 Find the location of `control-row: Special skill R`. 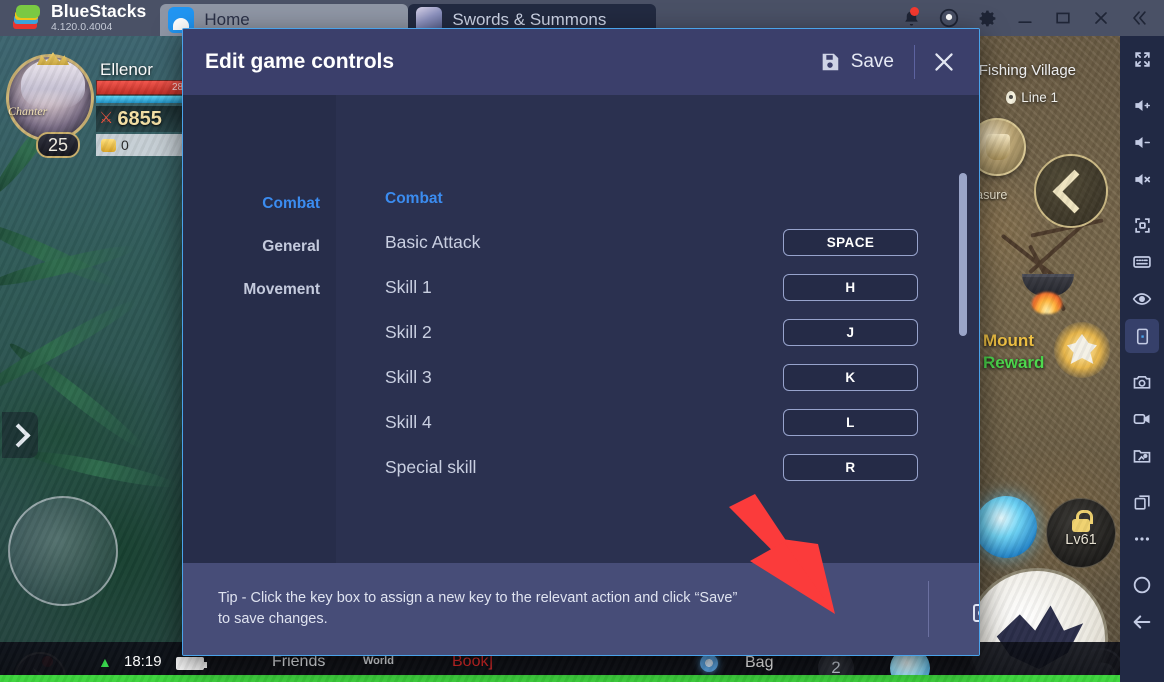

control-row: Special skill R is located at coordinates (682, 467).